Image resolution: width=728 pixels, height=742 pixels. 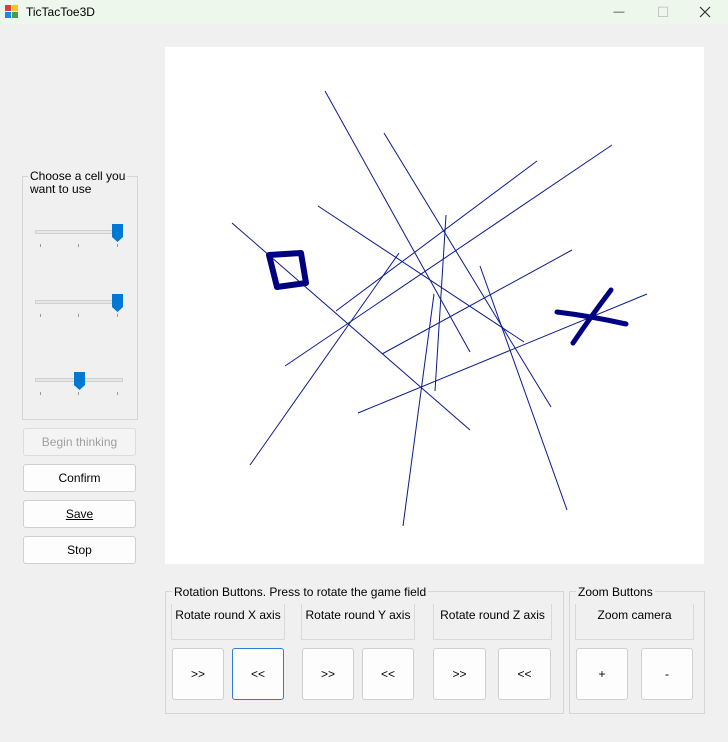 I want to click on z-cell-slider, so click(x=79, y=384).